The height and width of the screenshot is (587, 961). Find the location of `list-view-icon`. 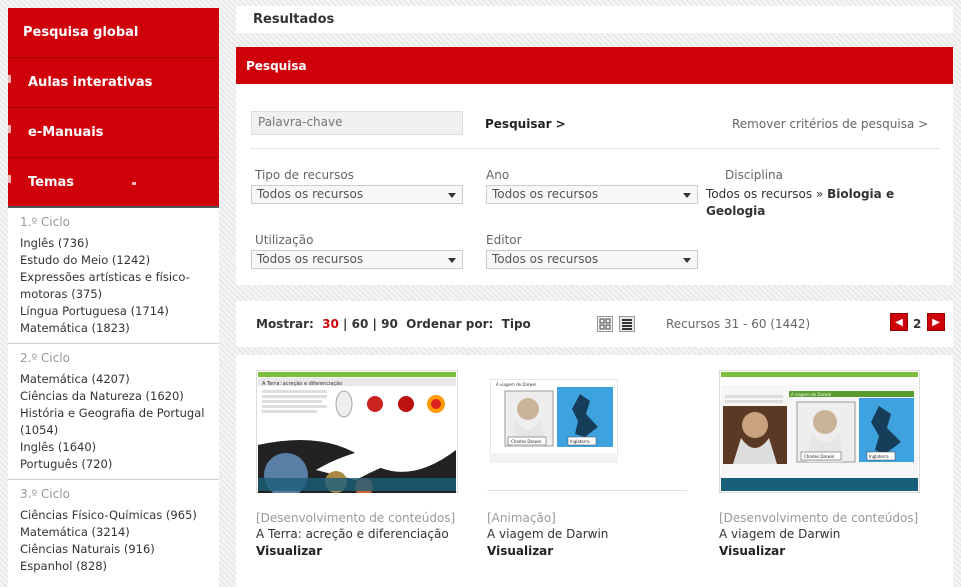

list-view-icon is located at coordinates (627, 324).